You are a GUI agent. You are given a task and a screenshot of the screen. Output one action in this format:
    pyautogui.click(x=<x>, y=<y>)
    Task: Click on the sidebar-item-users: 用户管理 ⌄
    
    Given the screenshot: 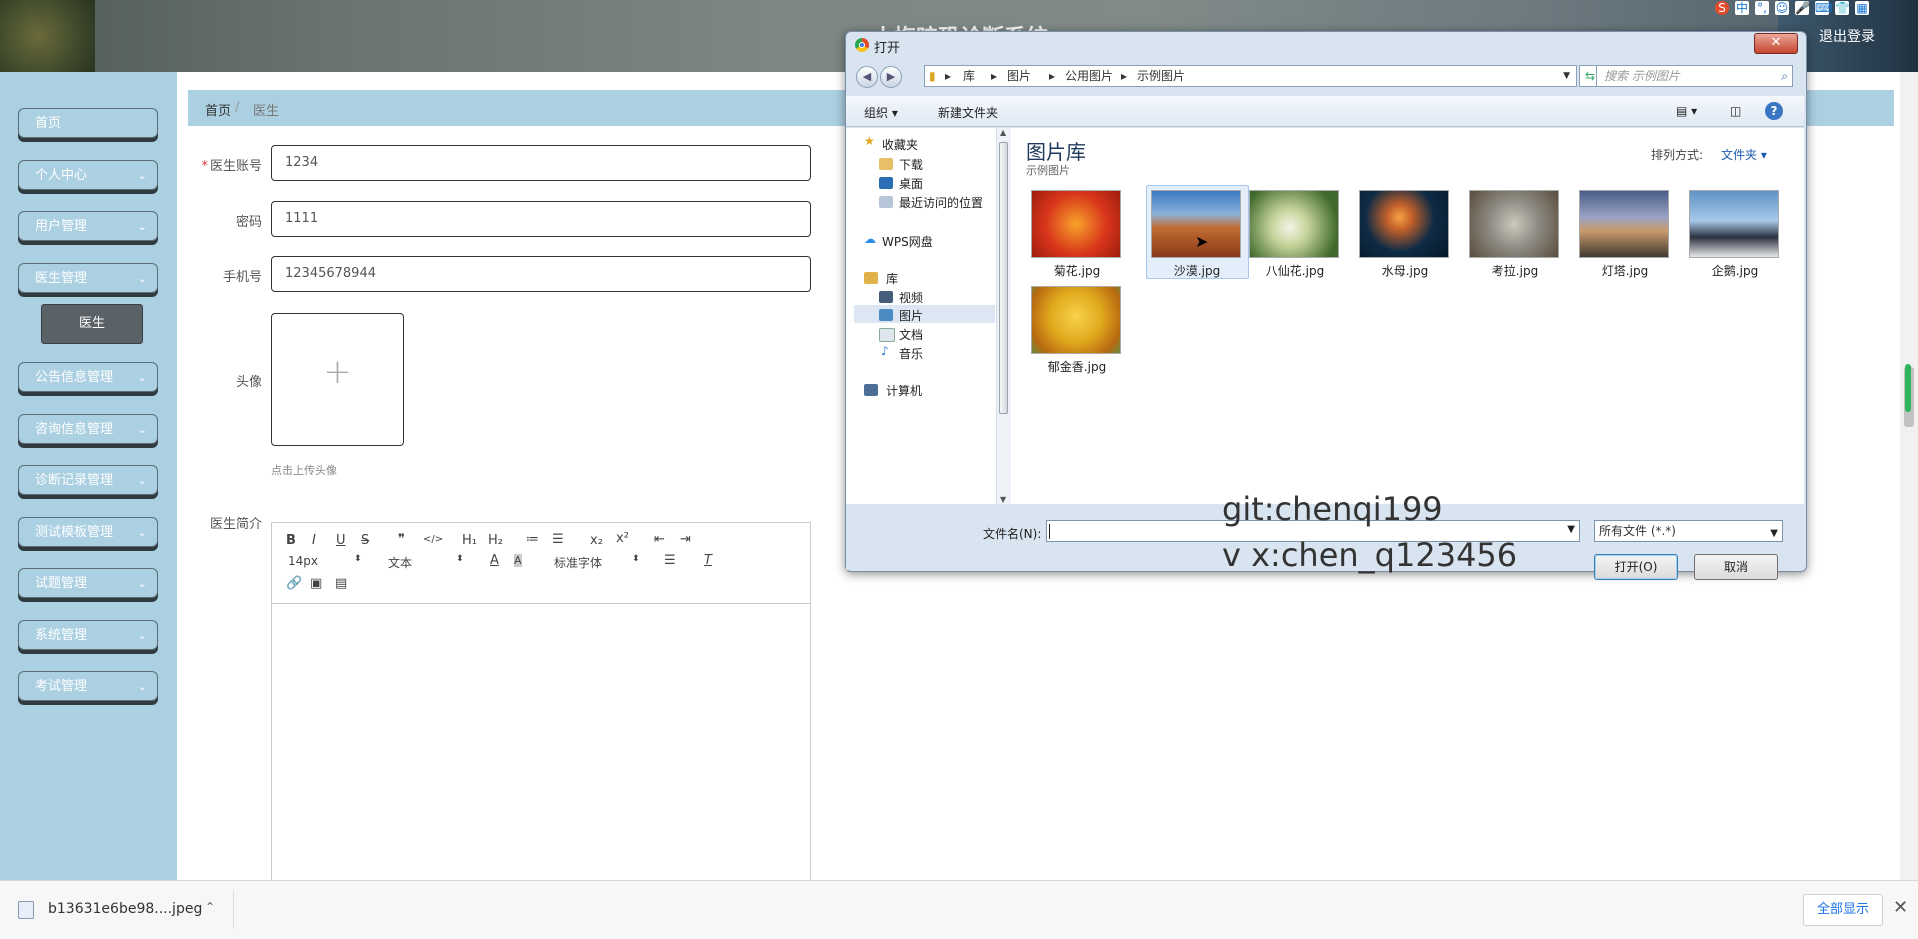 What is the action you would take?
    pyautogui.click(x=88, y=226)
    